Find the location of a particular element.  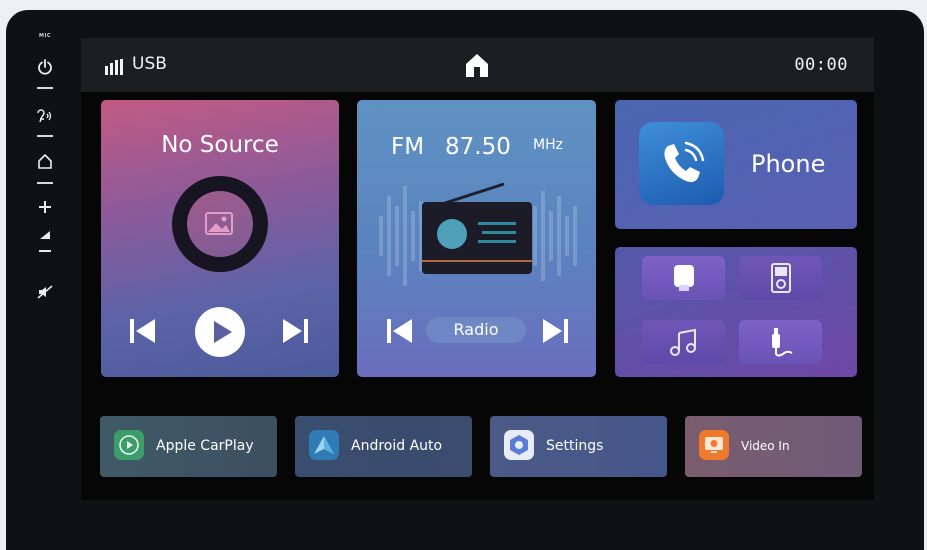

app-video-in: Video In is located at coordinates (773, 446).